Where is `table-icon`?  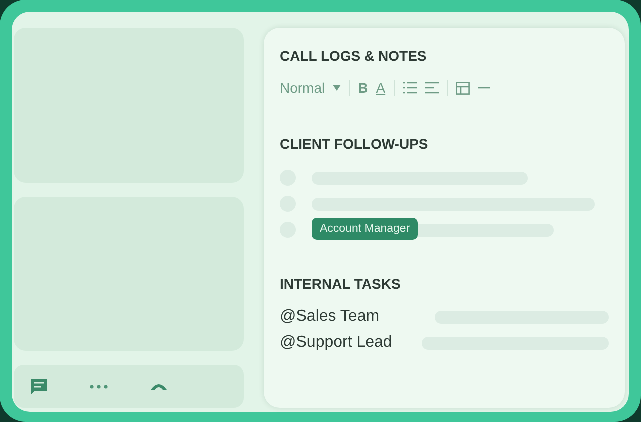
table-icon is located at coordinates (463, 88).